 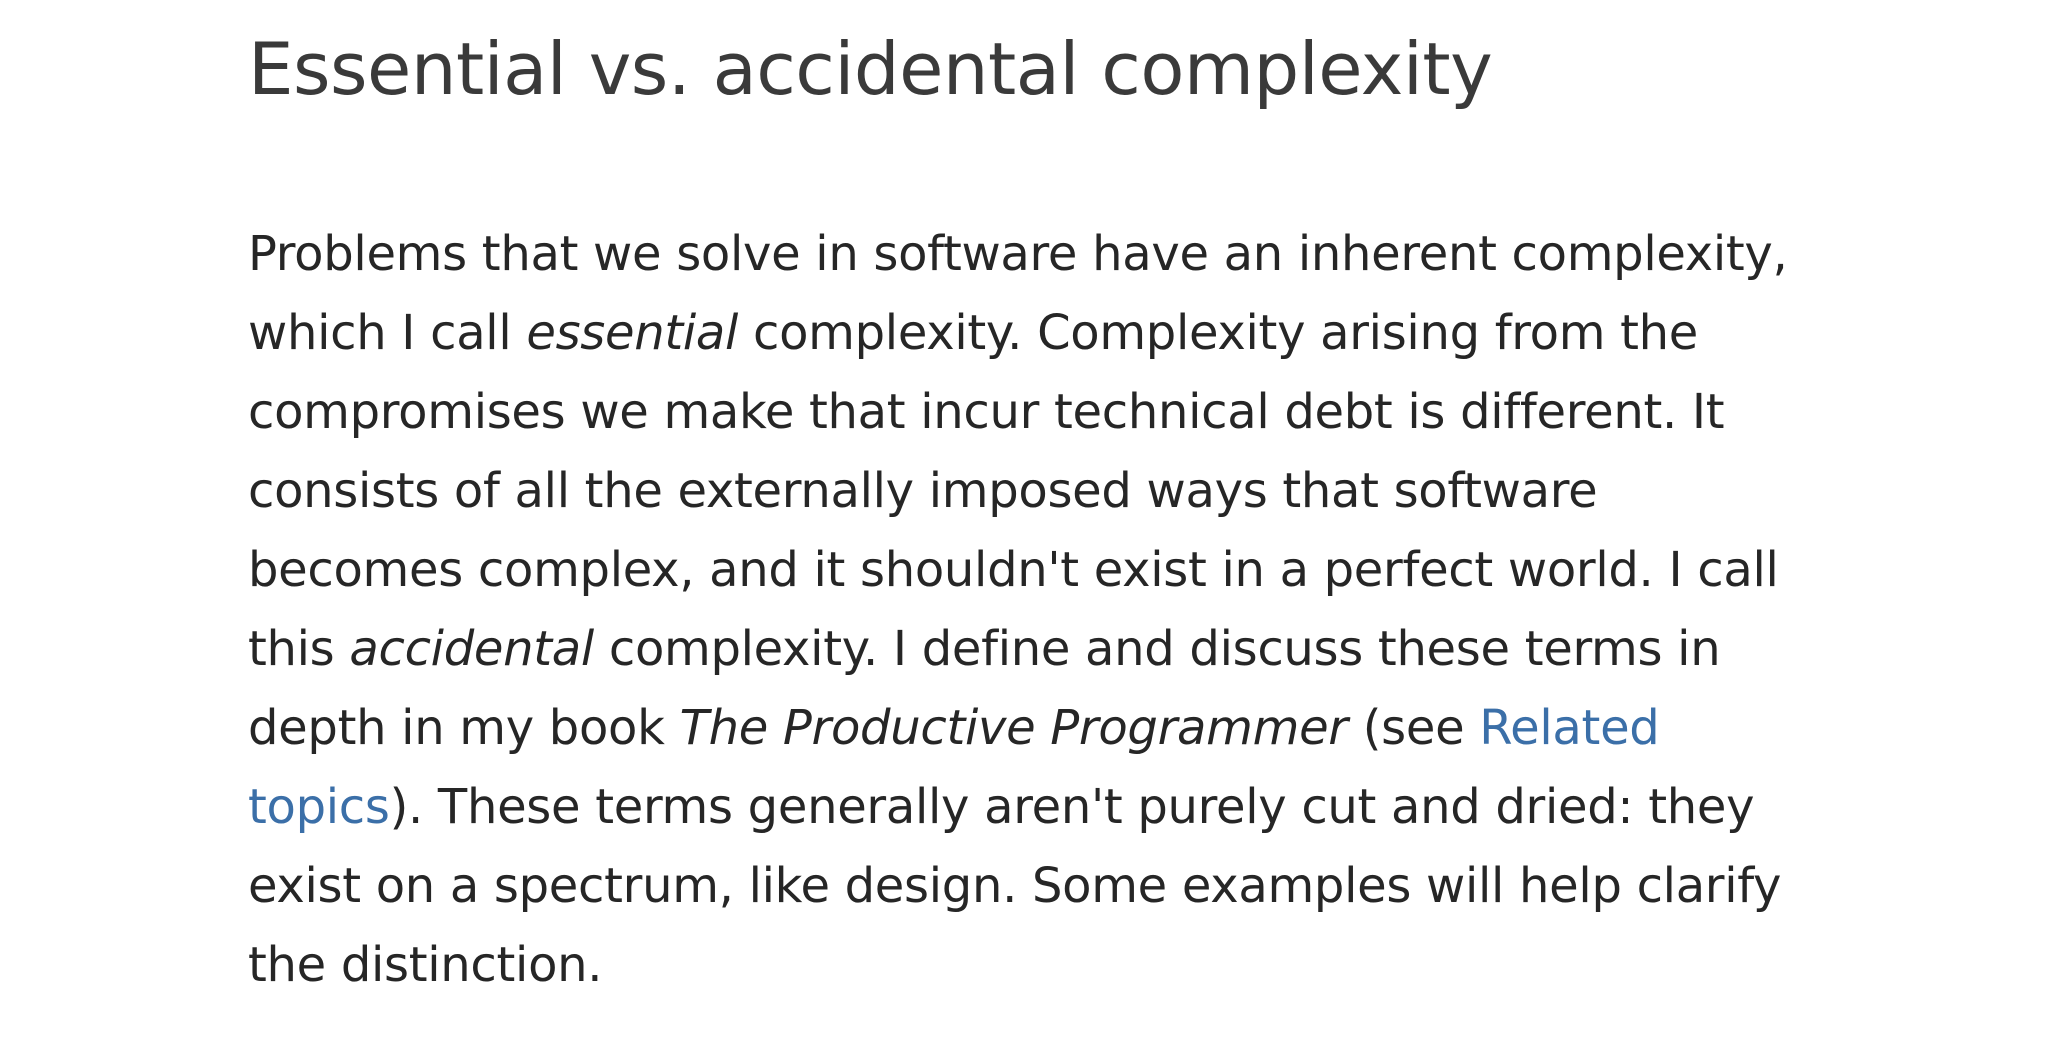 I want to click on text-run: depth in my book, so click(x=464, y=728).